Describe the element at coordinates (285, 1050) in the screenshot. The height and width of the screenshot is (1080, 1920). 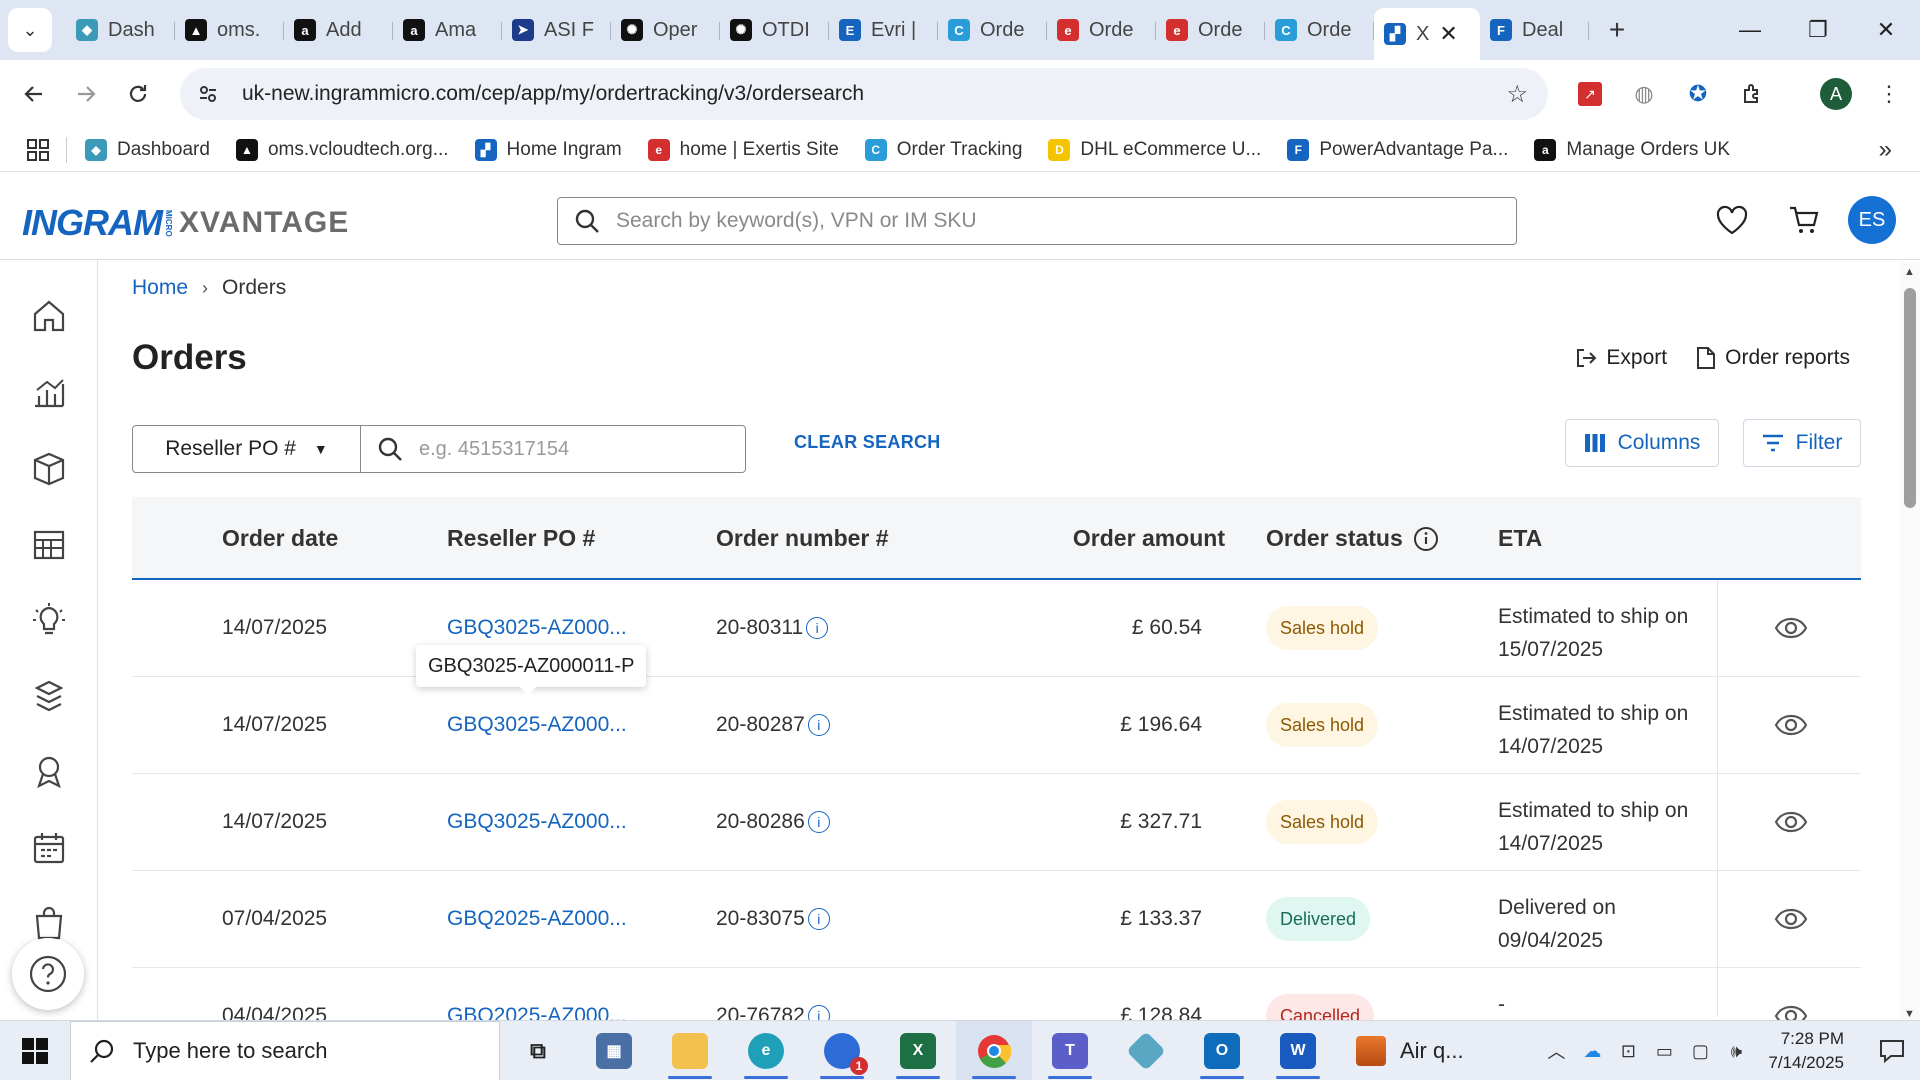
I see `taskbar-search: Type here to search` at that location.